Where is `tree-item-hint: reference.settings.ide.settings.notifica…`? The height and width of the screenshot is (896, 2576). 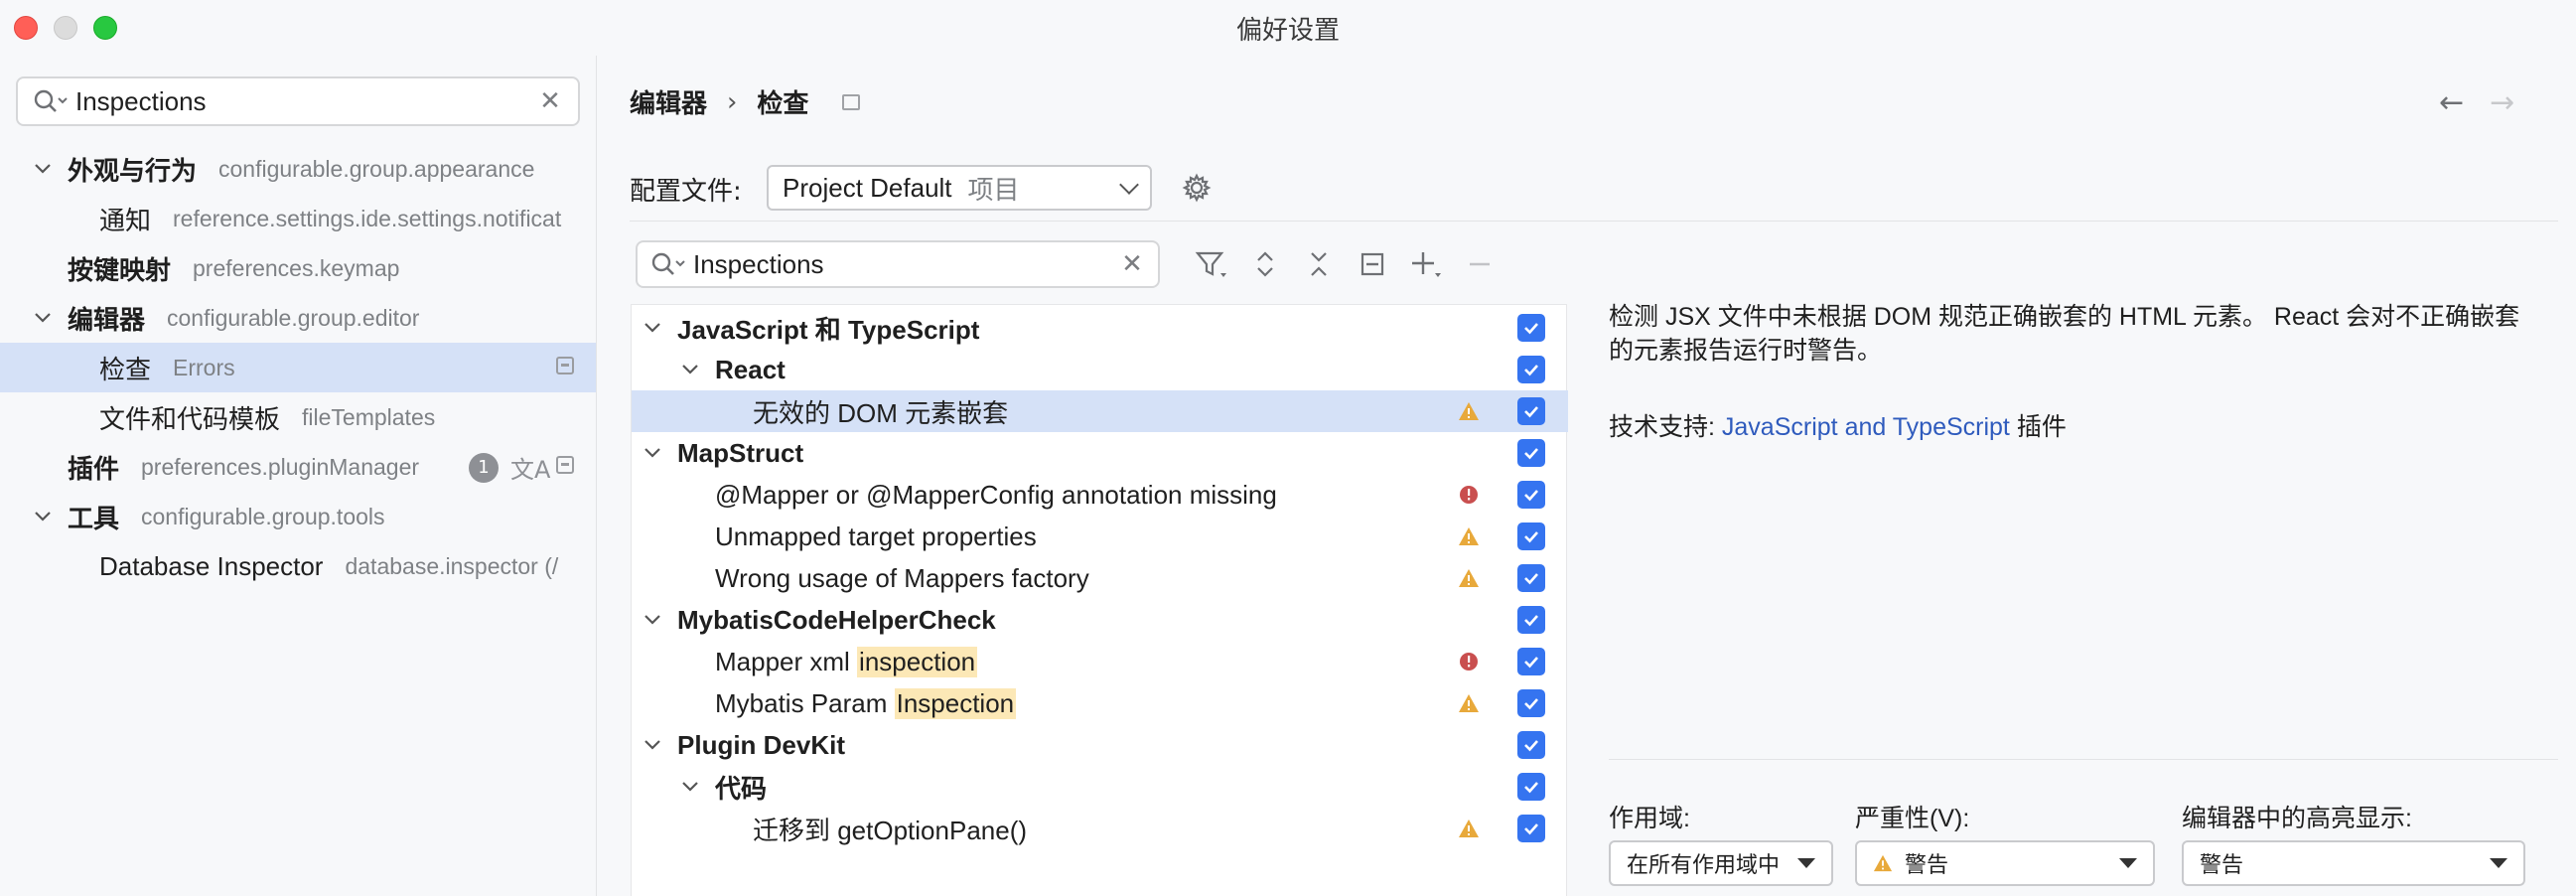
tree-item-hint: reference.settings.ide.settings.notifica… is located at coordinates (368, 218).